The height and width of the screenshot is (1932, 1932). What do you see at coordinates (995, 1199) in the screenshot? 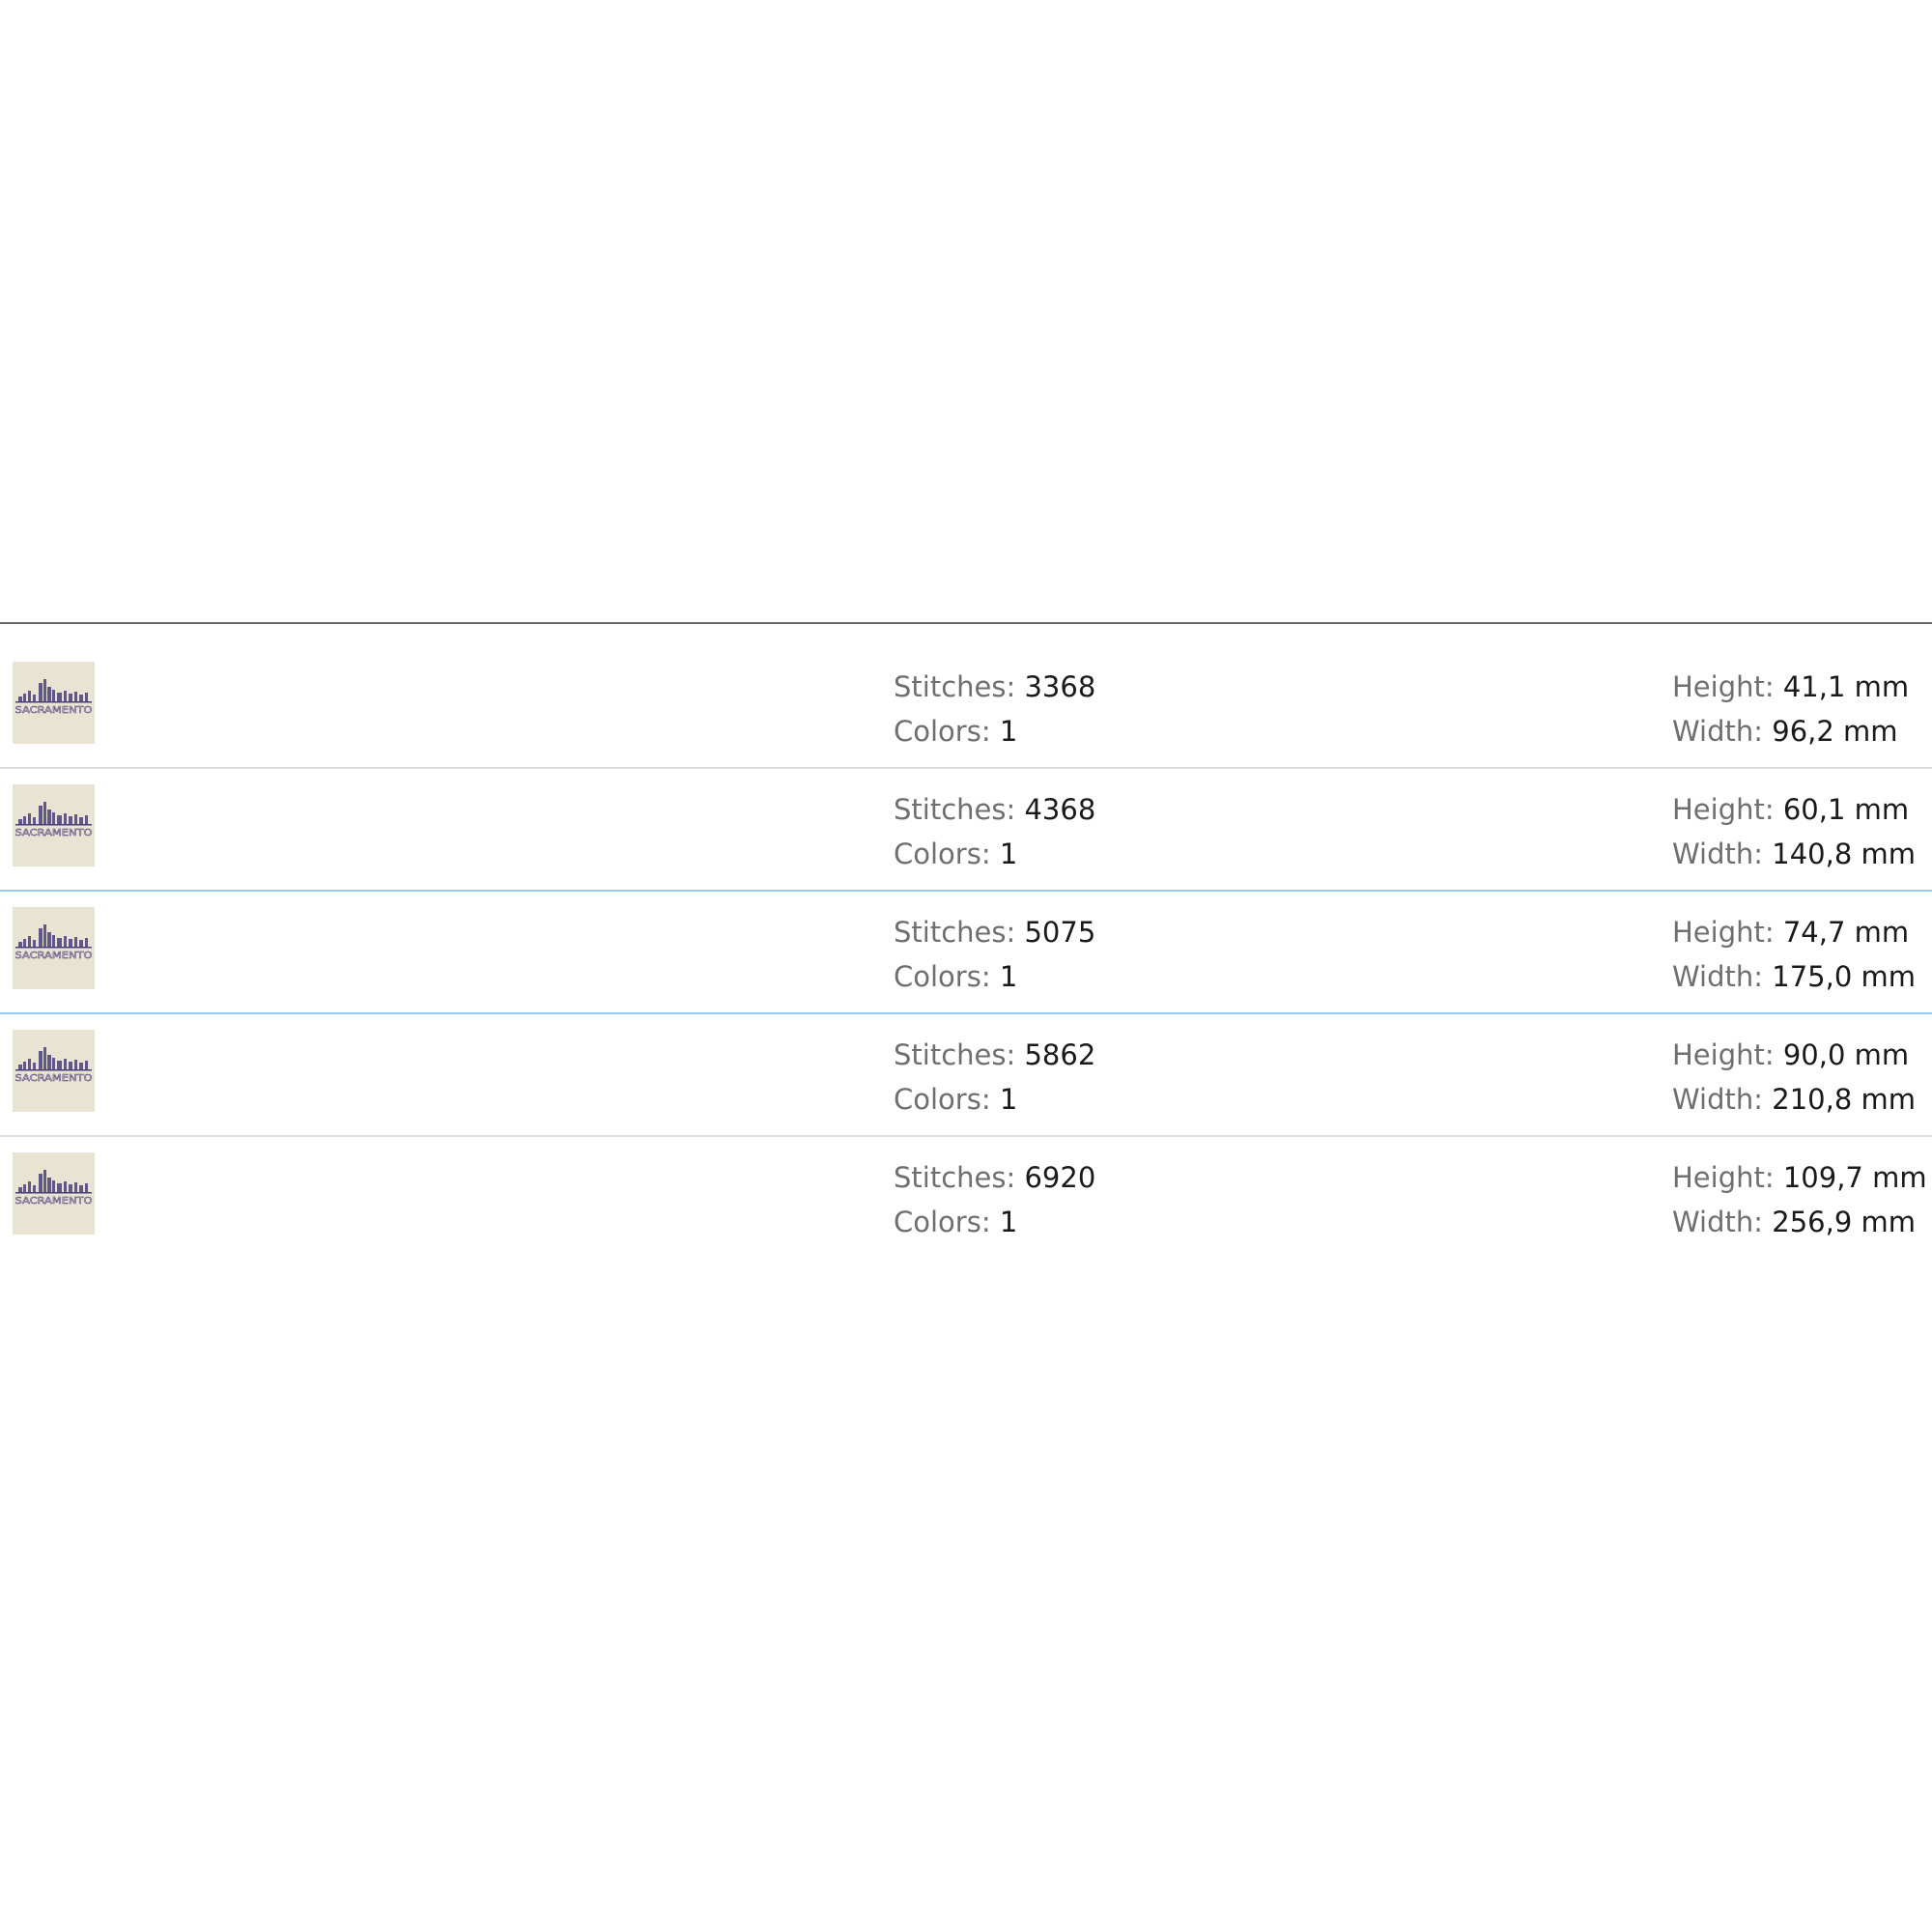
I see `stitch-color-info: Stitches: 6920 Colors: 1` at bounding box center [995, 1199].